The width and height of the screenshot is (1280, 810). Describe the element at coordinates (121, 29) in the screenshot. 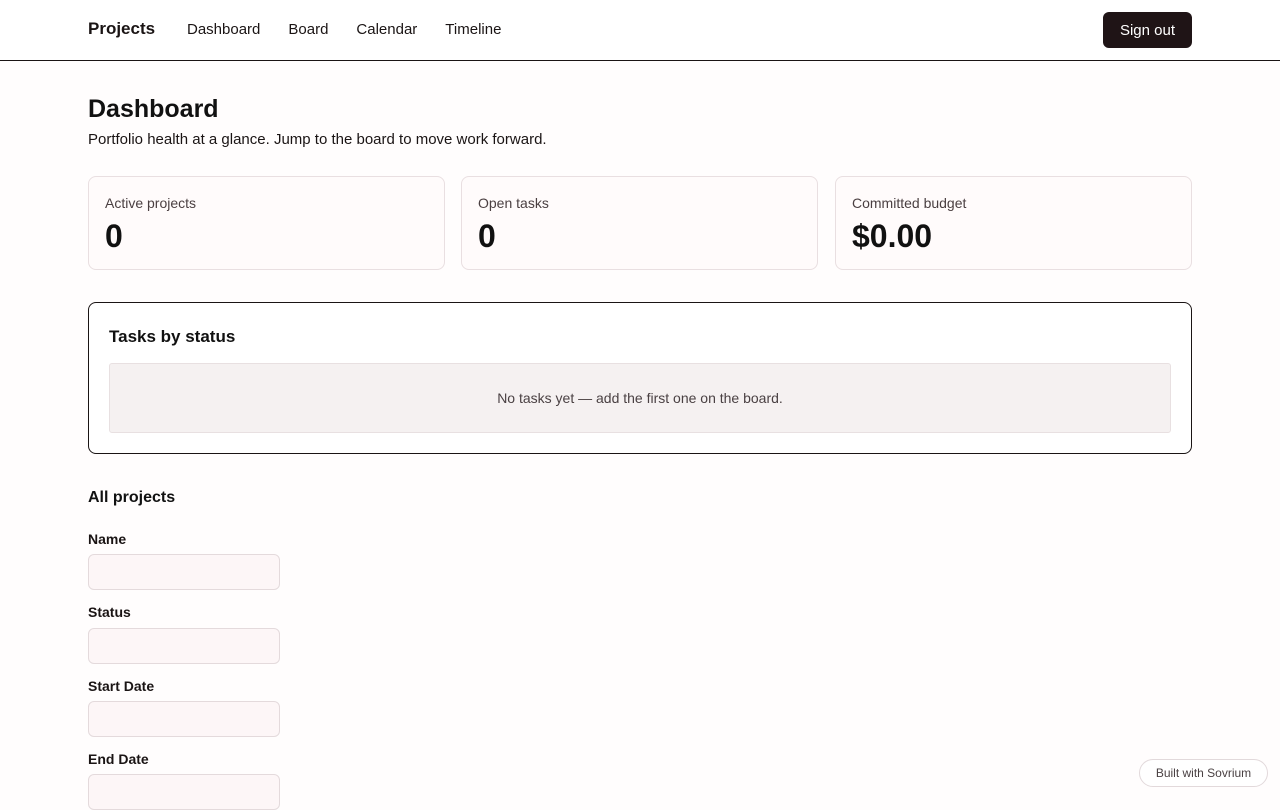

I see `app-brand: Projects` at that location.